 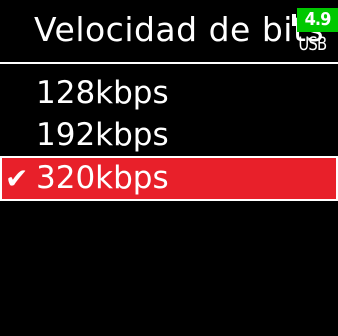 I want to click on menu-item-label: 320kbps, so click(x=102, y=178).